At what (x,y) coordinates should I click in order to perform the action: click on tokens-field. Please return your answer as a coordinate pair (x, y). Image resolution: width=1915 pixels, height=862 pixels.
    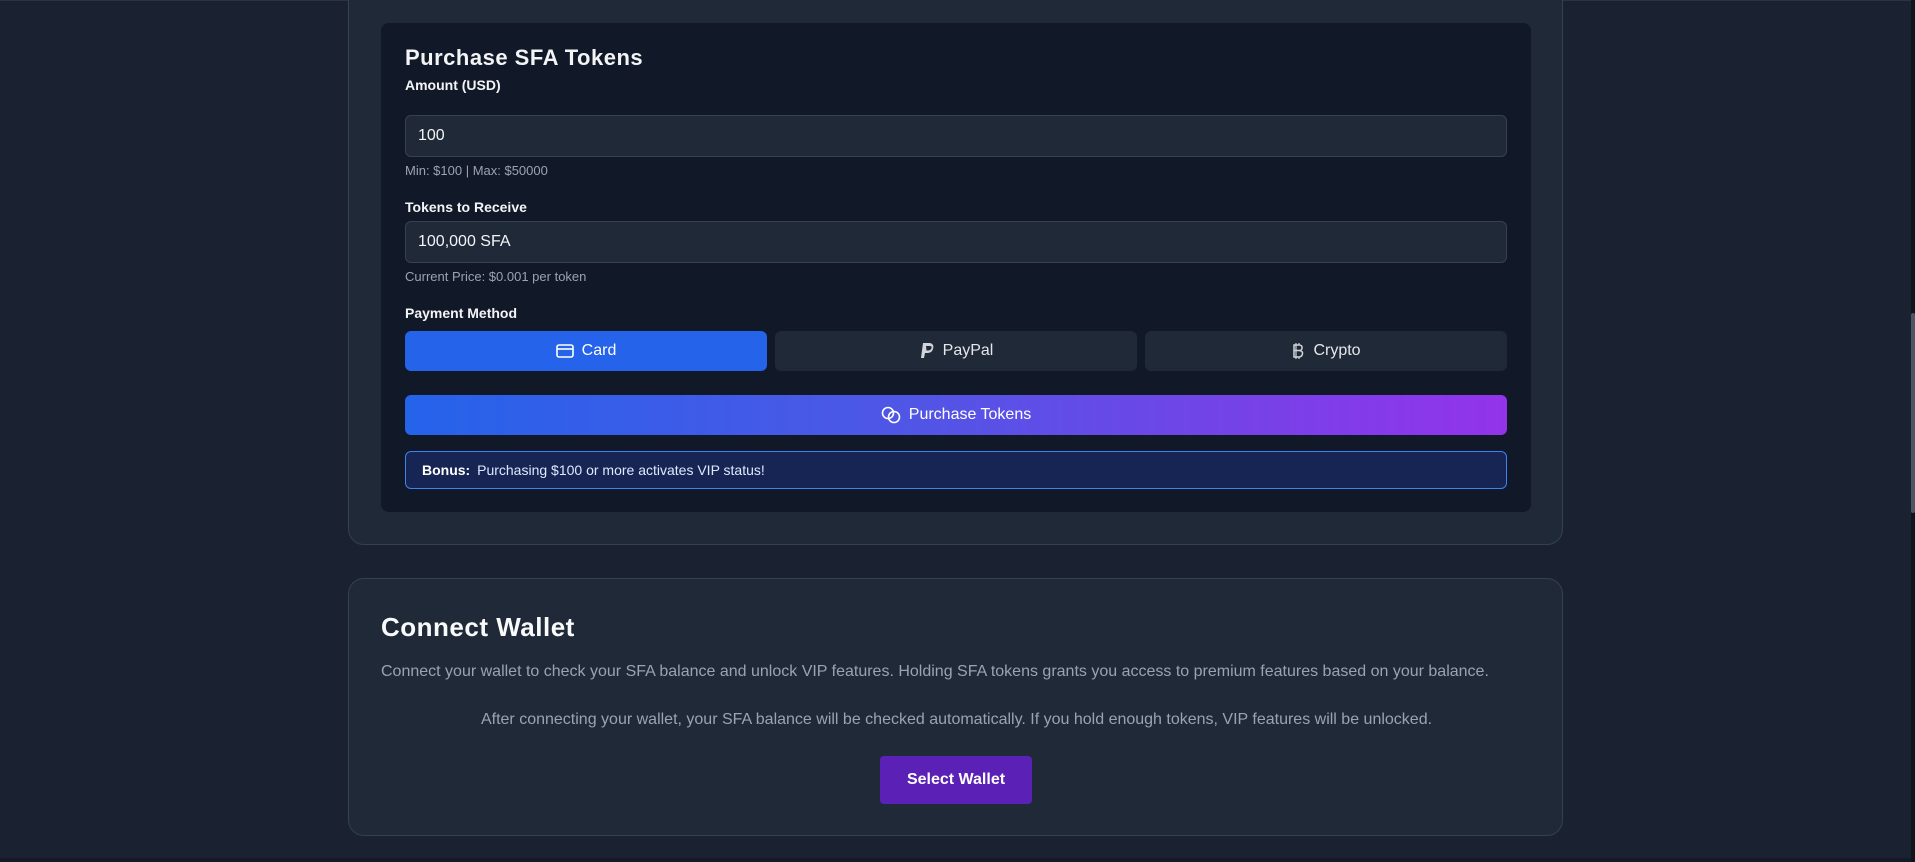
    Looking at the image, I should click on (956, 242).